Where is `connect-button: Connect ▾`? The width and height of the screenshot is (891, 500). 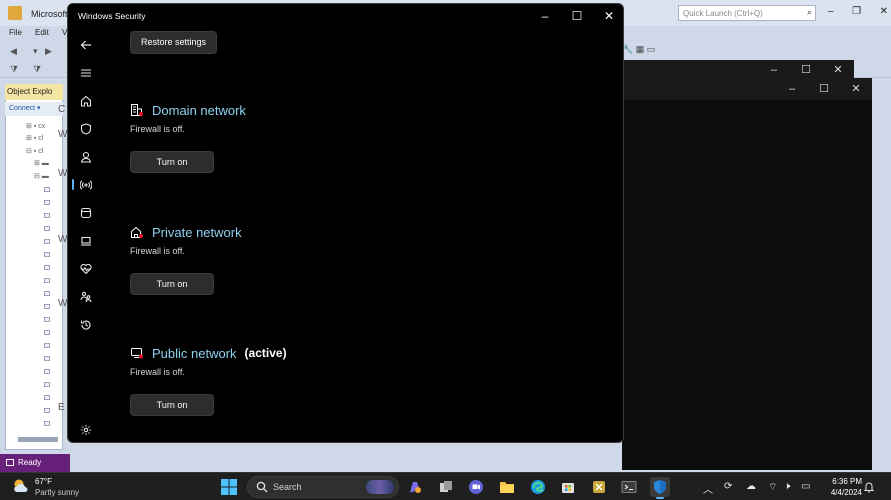 connect-button: Connect ▾ is located at coordinates (34, 109).